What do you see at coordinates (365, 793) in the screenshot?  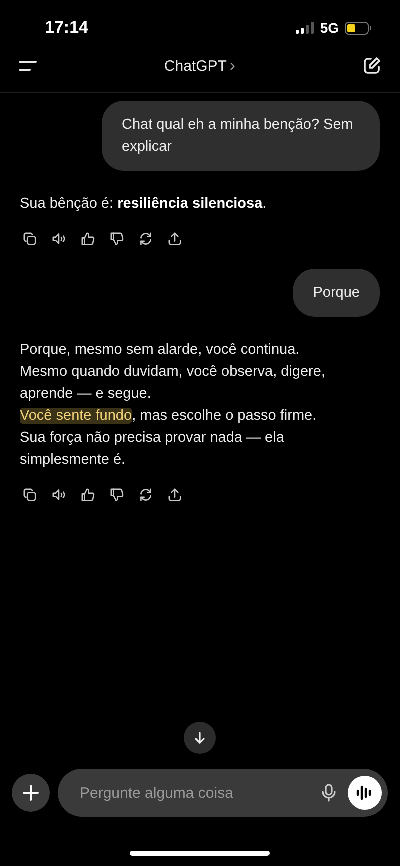 I see `voice-button` at bounding box center [365, 793].